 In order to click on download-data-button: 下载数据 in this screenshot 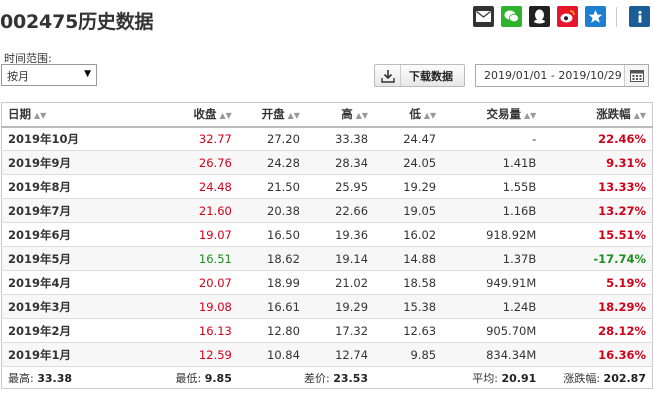, I will do `click(419, 75)`.